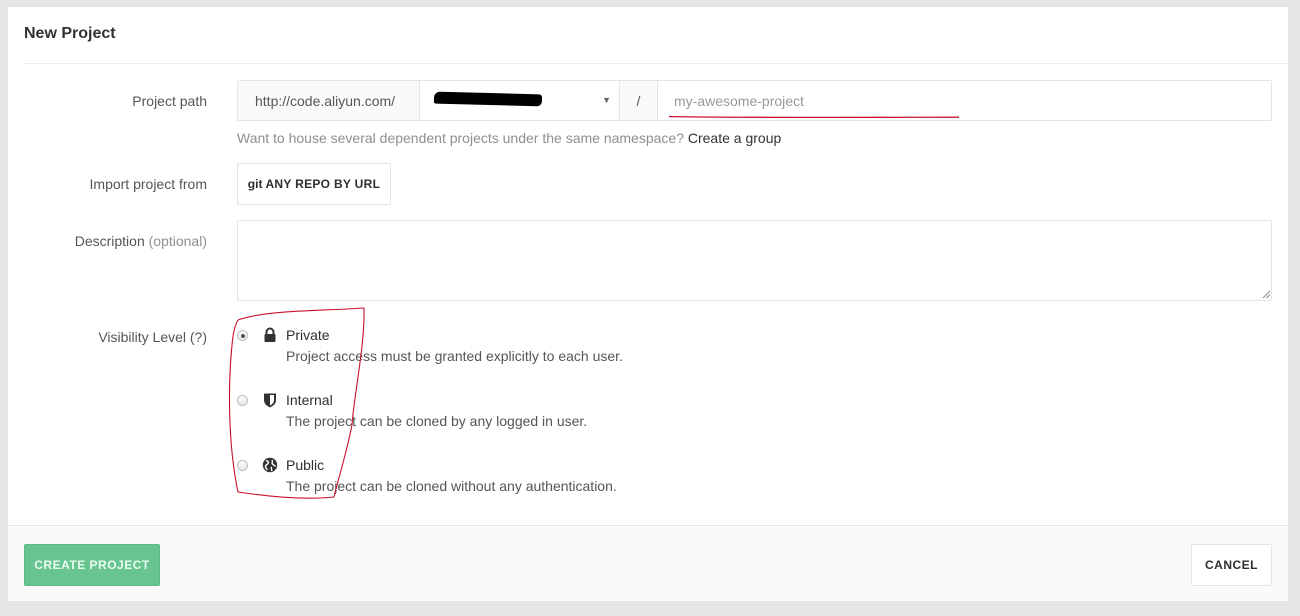 The width and height of the screenshot is (1300, 616). What do you see at coordinates (309, 400) in the screenshot?
I see `visibility-title-internal: Internal` at bounding box center [309, 400].